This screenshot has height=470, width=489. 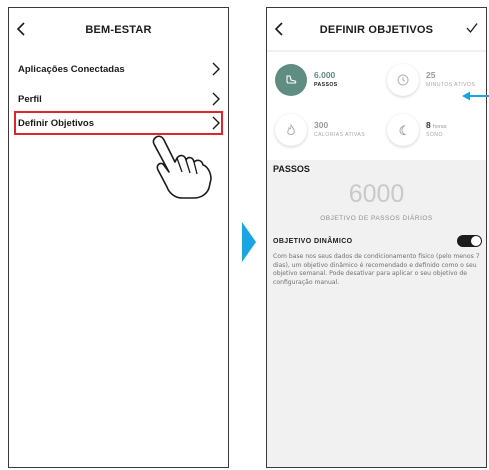 I want to click on goal-value: 8 horas, so click(x=436, y=125).